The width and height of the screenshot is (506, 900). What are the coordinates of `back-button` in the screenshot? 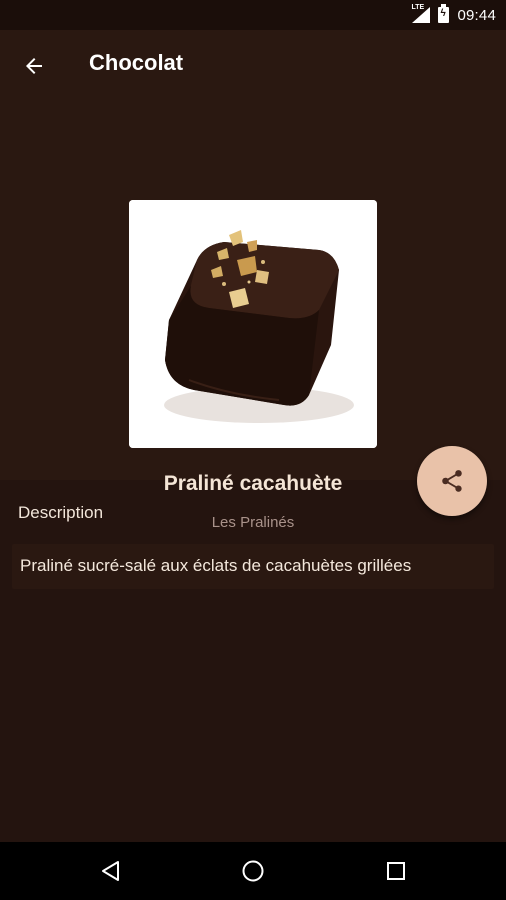 It's located at (34, 66).